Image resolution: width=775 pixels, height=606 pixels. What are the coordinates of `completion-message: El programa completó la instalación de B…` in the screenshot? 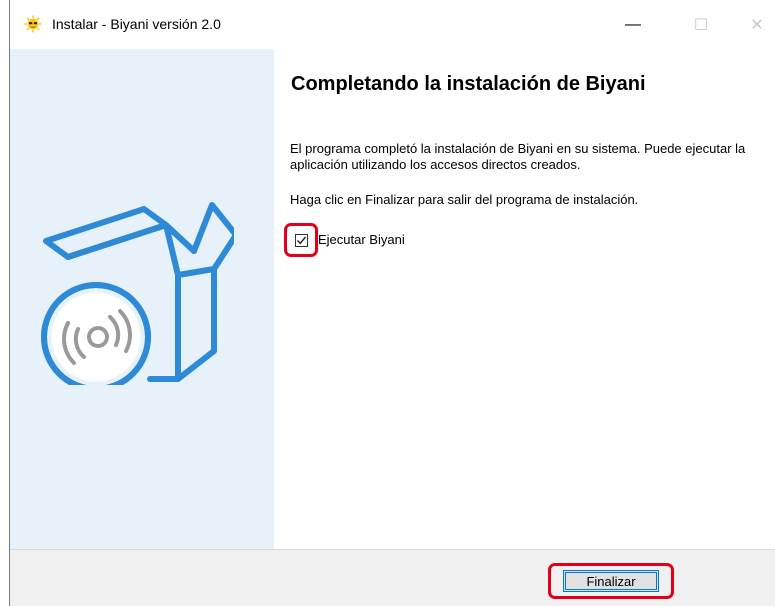 It's located at (518, 156).